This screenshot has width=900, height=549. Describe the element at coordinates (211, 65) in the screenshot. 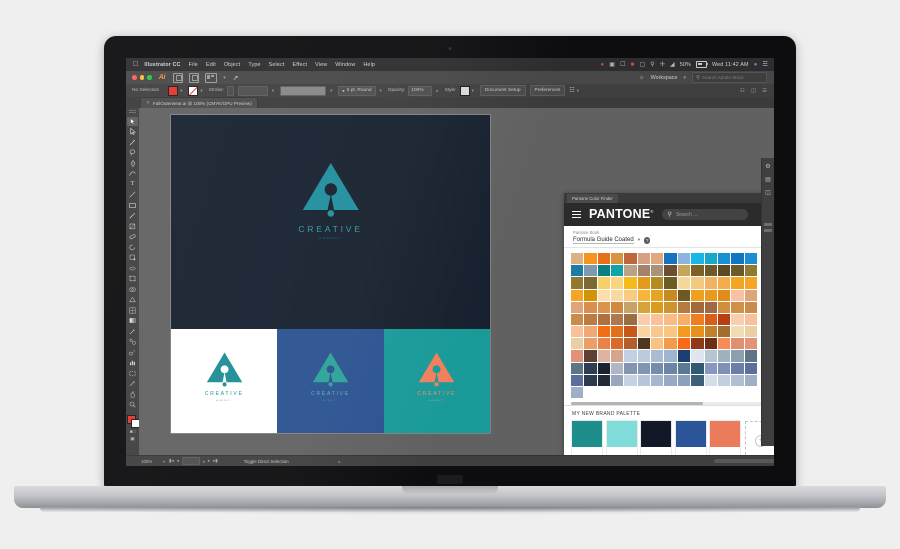

I see `menu-edit: Edit` at that location.